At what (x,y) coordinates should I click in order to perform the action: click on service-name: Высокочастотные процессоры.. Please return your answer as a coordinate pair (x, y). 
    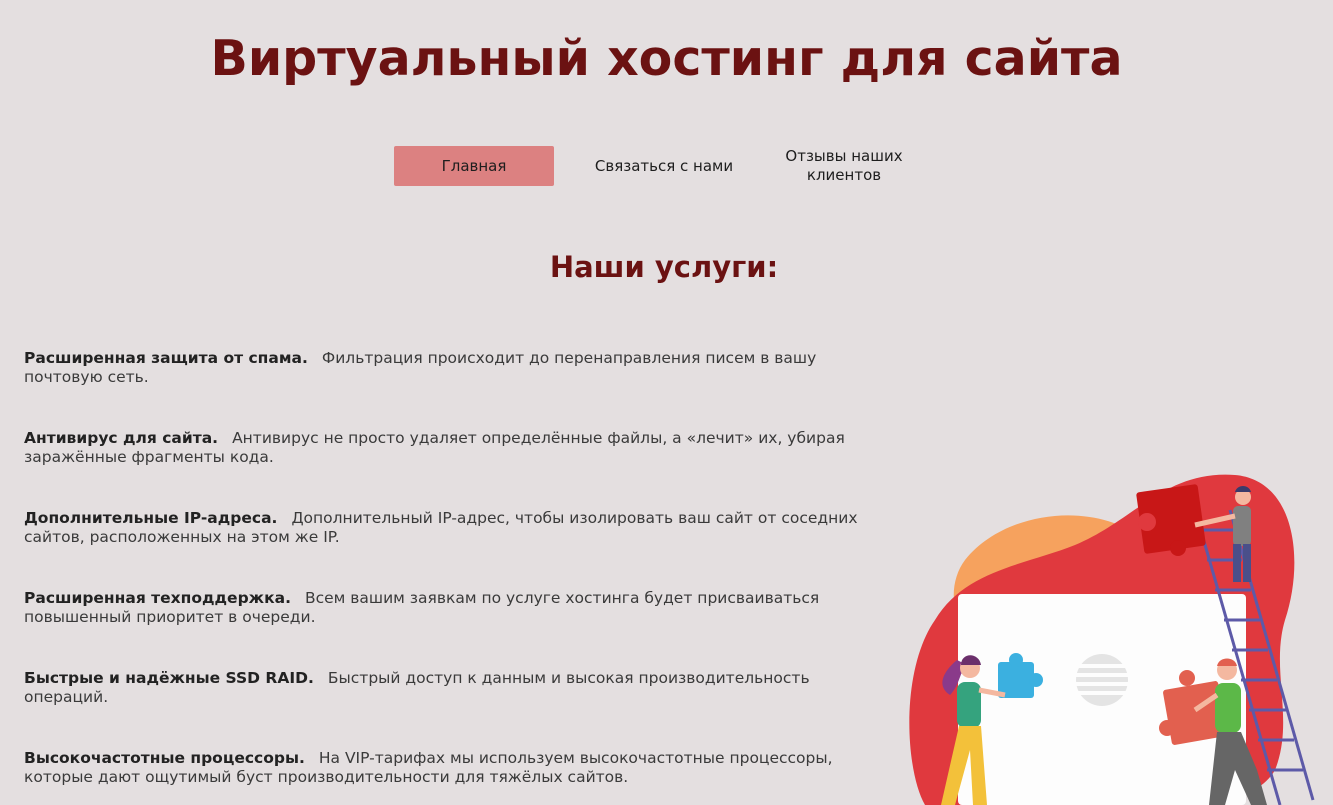
    Looking at the image, I should click on (164, 758).